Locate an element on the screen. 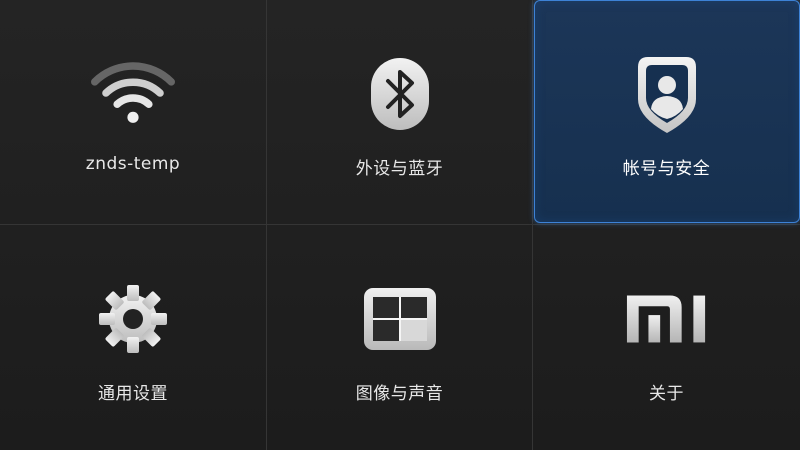 This screenshot has width=800, height=450. tile-network-label: znds-temp is located at coordinates (133, 164).